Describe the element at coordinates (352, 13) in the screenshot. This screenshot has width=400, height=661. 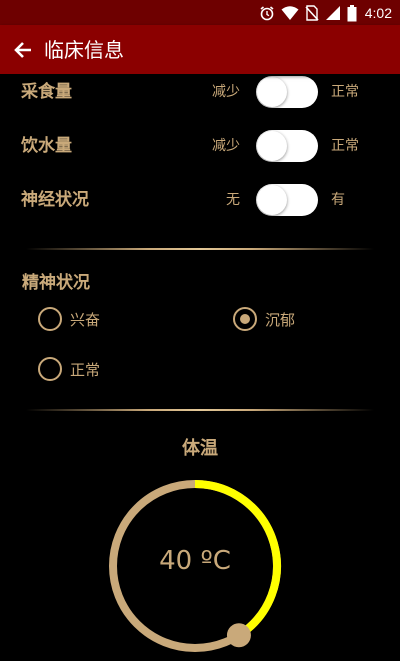
I see `battery-icon` at that location.